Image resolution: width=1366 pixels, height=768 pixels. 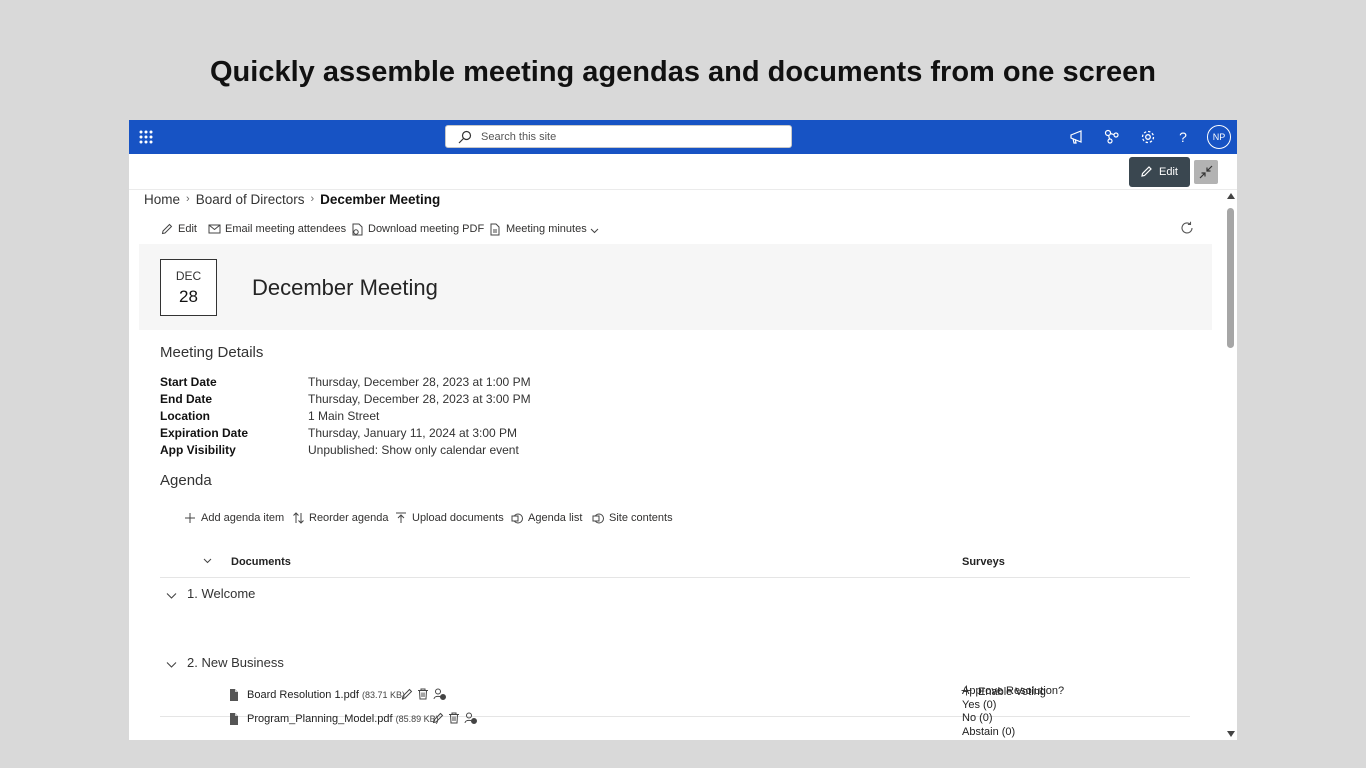 What do you see at coordinates (419, 382) in the screenshot?
I see `detail-value: Thursday, December 28, 2023 at 1:00 PM` at bounding box center [419, 382].